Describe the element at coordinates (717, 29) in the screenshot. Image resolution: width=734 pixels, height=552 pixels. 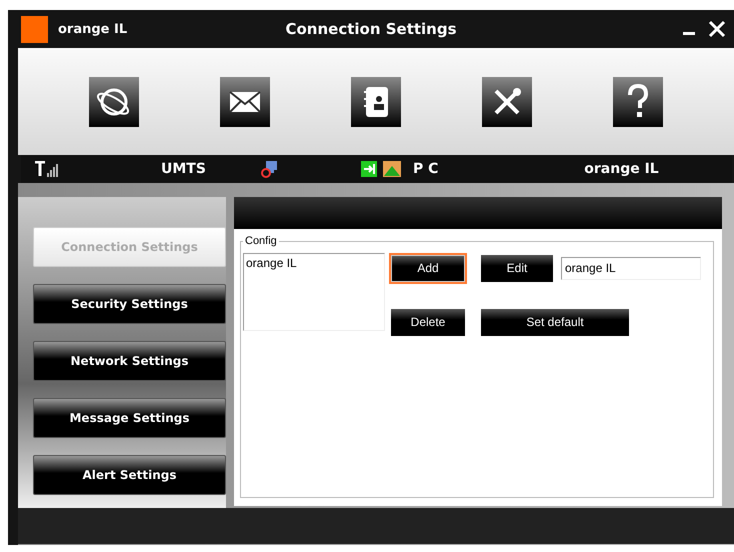
I see `close-icon` at that location.